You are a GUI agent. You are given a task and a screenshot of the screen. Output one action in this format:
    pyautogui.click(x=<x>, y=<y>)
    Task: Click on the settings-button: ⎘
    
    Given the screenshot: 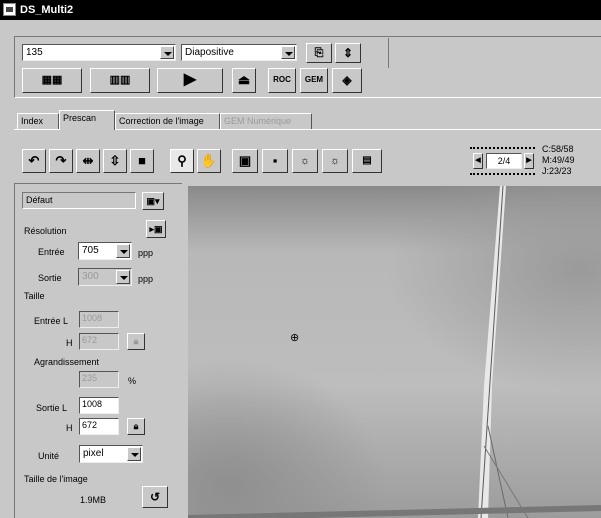 What is the action you would take?
    pyautogui.click(x=319, y=53)
    